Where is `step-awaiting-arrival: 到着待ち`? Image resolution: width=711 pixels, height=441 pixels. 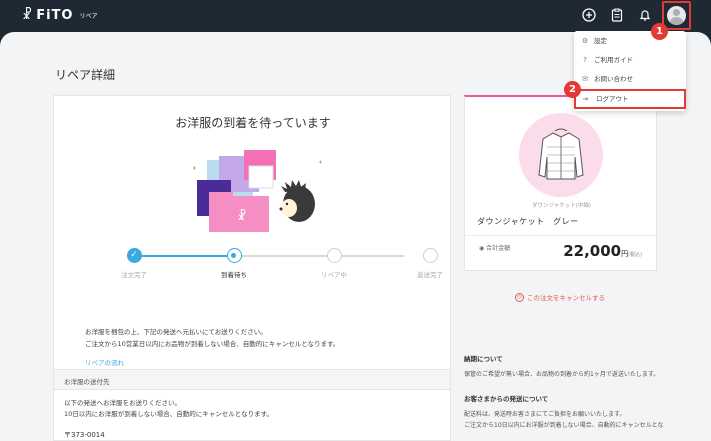 step-awaiting-arrival: 到着待ち is located at coordinates (234, 261).